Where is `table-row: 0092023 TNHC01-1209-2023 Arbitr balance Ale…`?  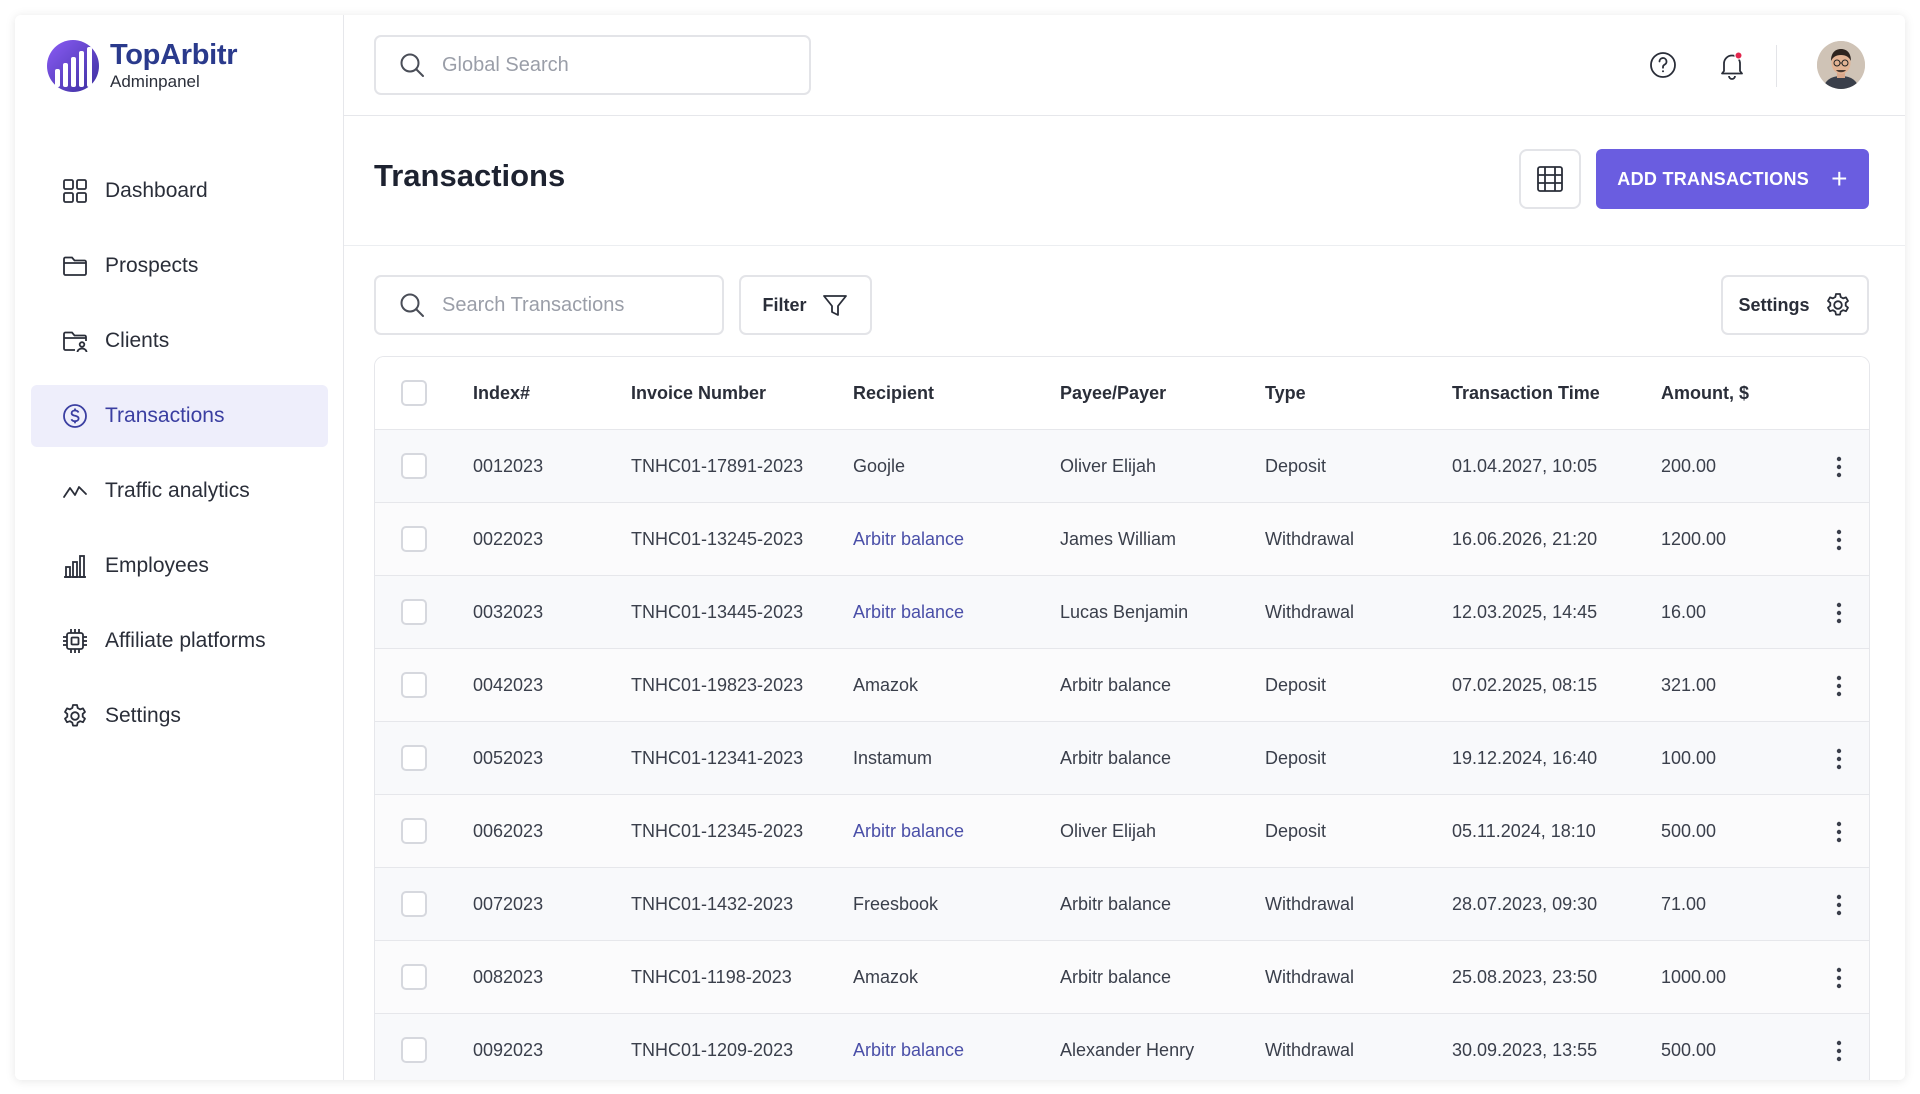 table-row: 0092023 TNHC01-1209-2023 Arbitr balance Ale… is located at coordinates (1122, 1047).